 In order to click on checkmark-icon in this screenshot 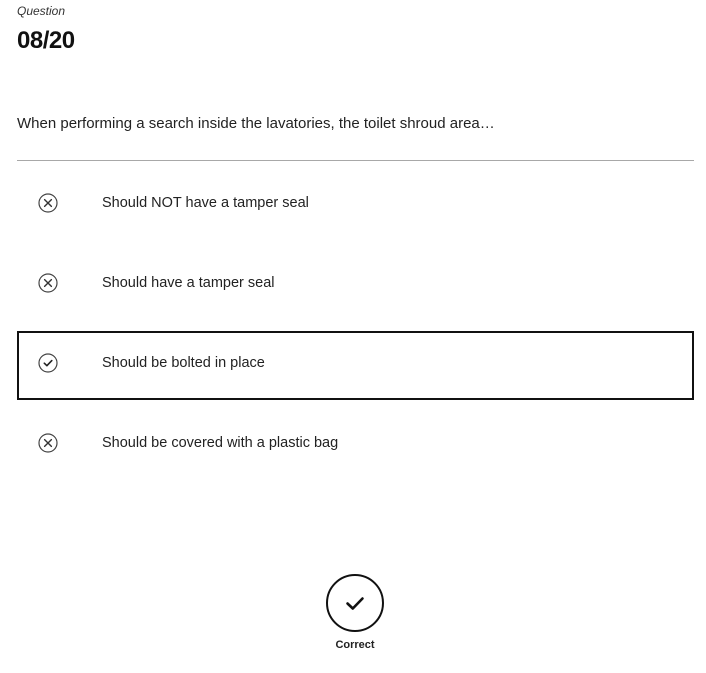, I will do `click(355, 603)`.